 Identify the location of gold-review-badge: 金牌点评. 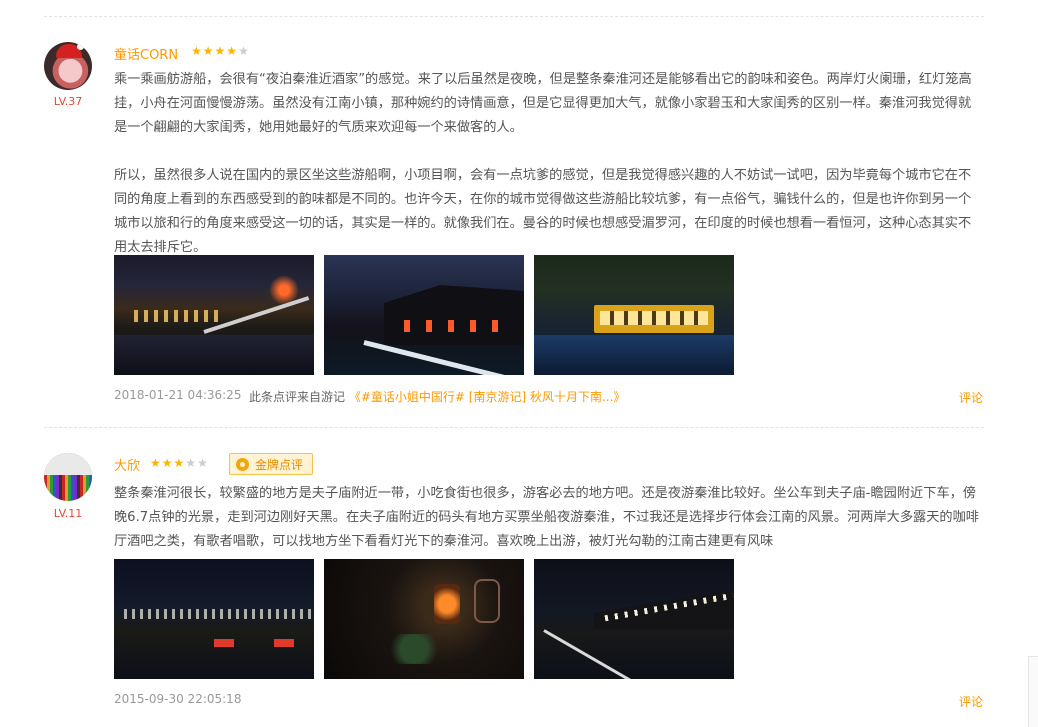
(271, 464).